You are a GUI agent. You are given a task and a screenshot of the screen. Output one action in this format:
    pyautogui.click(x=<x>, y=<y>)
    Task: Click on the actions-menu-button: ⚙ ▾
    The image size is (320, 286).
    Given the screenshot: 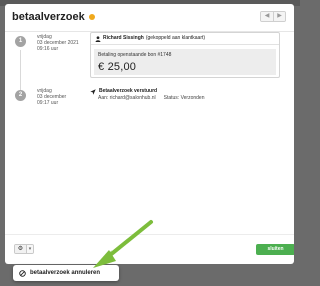 What is the action you would take?
    pyautogui.click(x=24, y=249)
    